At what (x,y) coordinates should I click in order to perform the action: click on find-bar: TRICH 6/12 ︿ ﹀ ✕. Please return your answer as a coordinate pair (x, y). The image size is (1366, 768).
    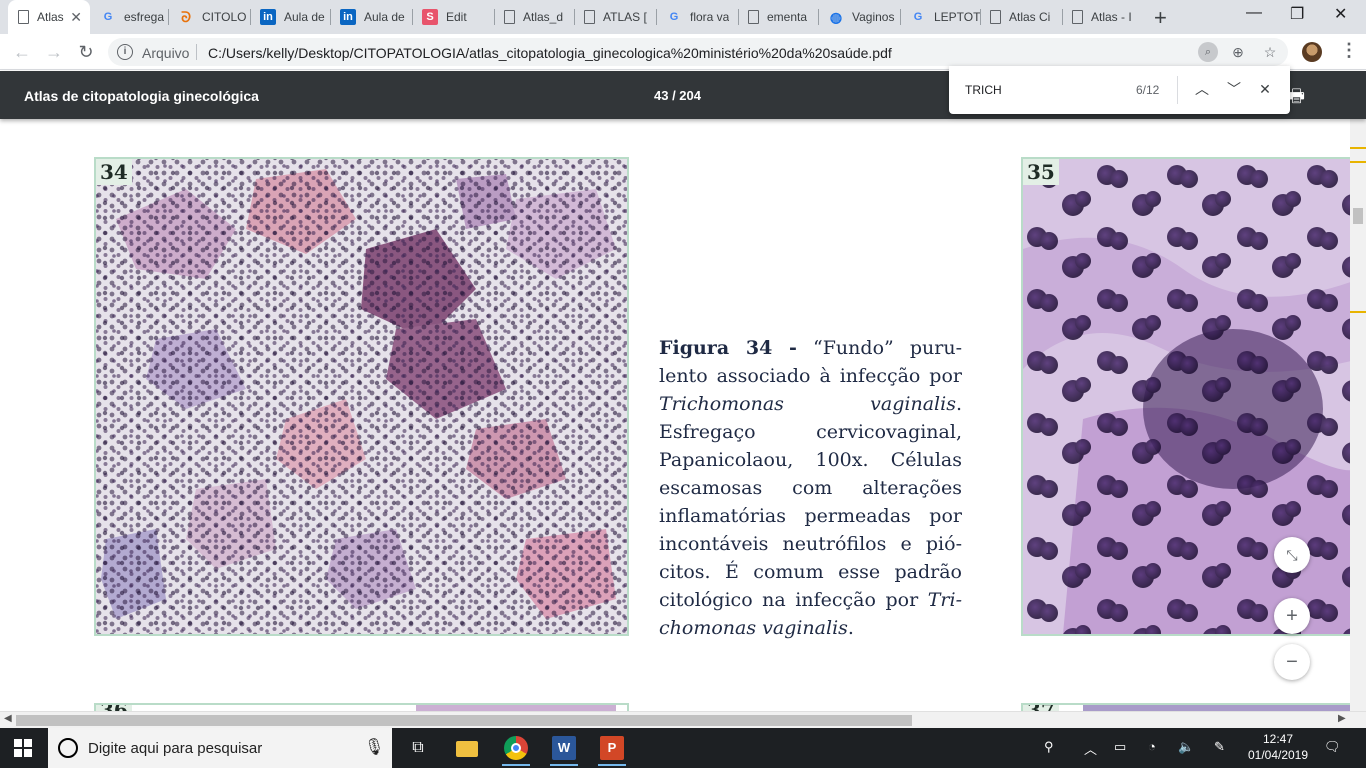
    Looking at the image, I should click on (1119, 90).